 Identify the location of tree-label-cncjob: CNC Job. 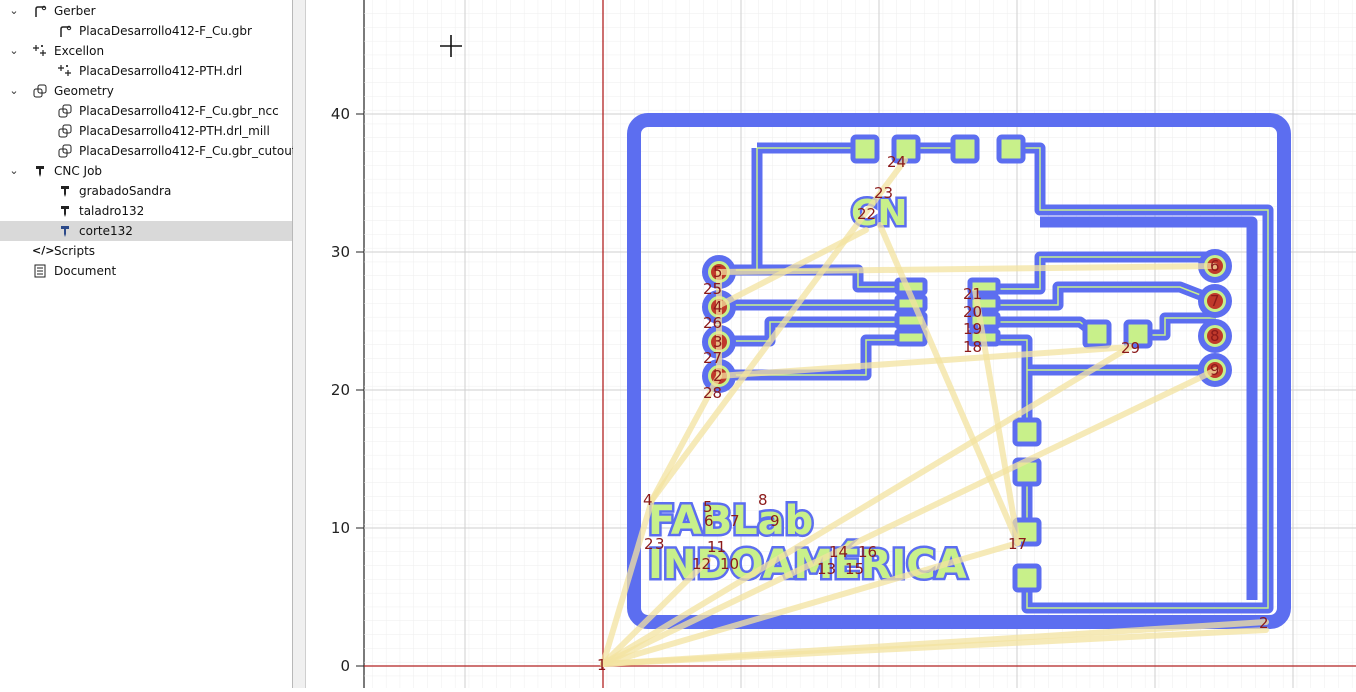
(78, 171).